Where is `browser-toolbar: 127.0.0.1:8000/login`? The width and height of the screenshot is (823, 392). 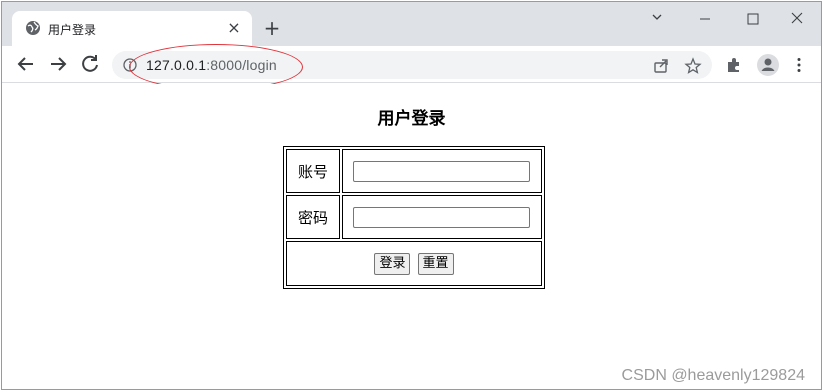 browser-toolbar: 127.0.0.1:8000/login is located at coordinates (411, 64).